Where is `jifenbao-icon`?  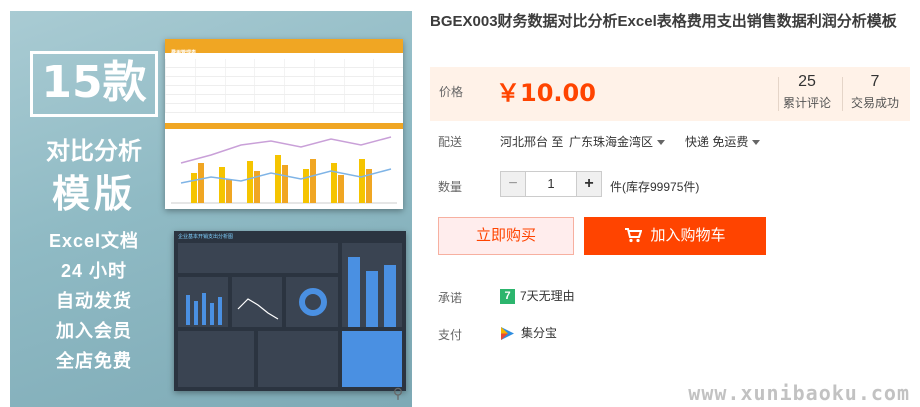 jifenbao-icon is located at coordinates (507, 334).